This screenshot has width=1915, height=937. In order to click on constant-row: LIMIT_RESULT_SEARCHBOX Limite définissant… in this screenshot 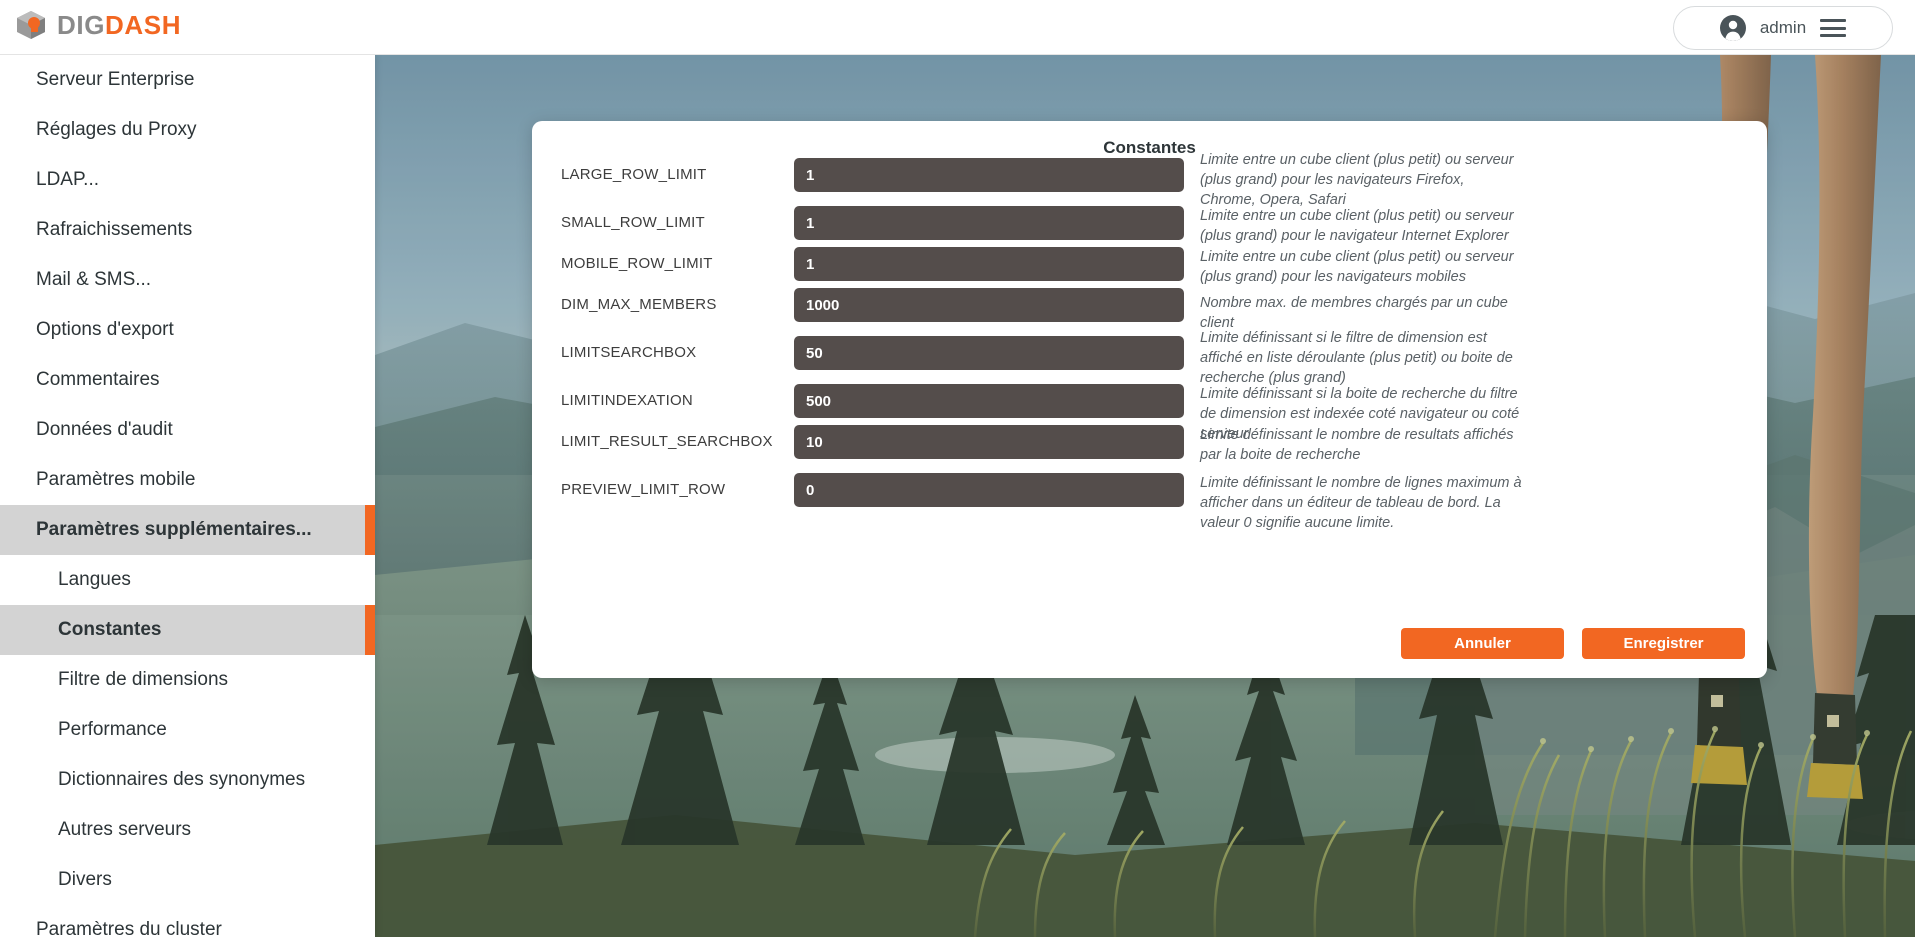, I will do `click(1149, 444)`.